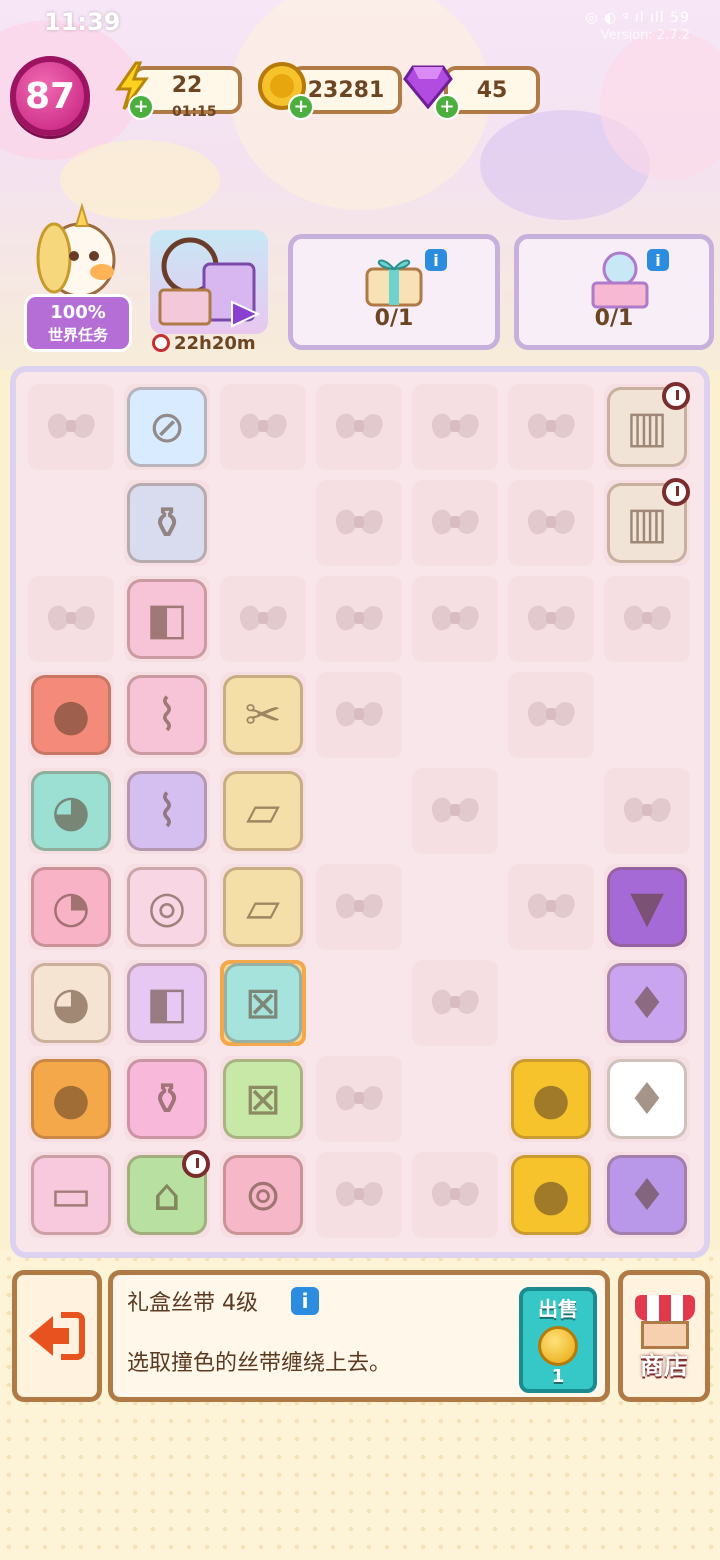  What do you see at coordinates (167, 907) in the screenshot?
I see `board-cell-powder-compact: ◎` at bounding box center [167, 907].